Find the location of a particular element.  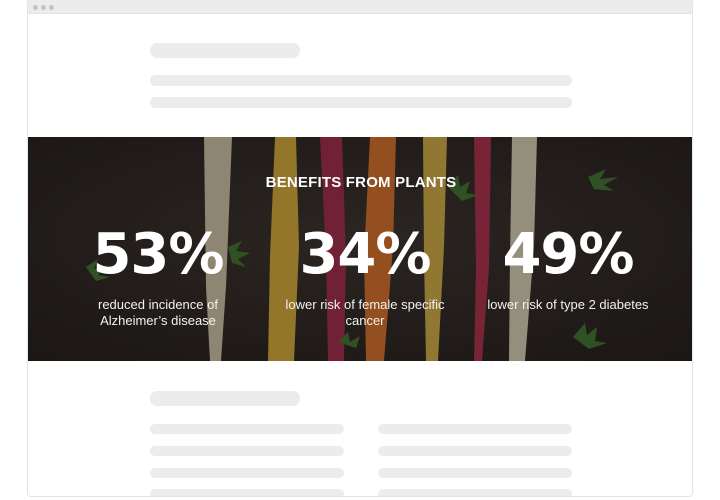

stat-description: lower risk of type 2 diabetes is located at coordinates (568, 304).